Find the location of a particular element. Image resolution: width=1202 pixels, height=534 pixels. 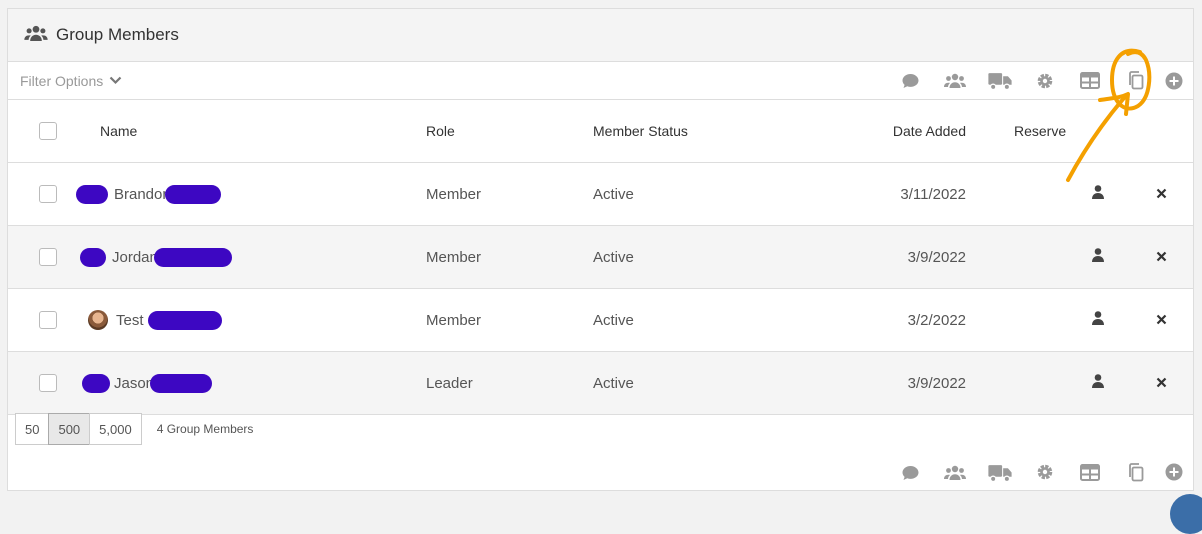

filter-options-label: Filter Options is located at coordinates (62, 80).